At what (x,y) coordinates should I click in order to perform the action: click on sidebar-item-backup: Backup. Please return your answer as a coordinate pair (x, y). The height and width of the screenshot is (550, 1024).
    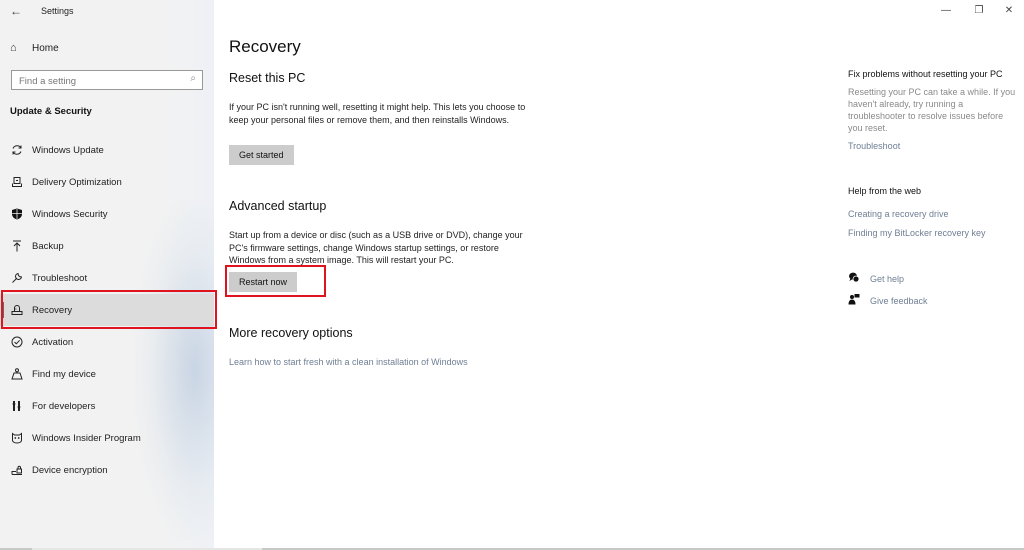
    Looking at the image, I should click on (107, 246).